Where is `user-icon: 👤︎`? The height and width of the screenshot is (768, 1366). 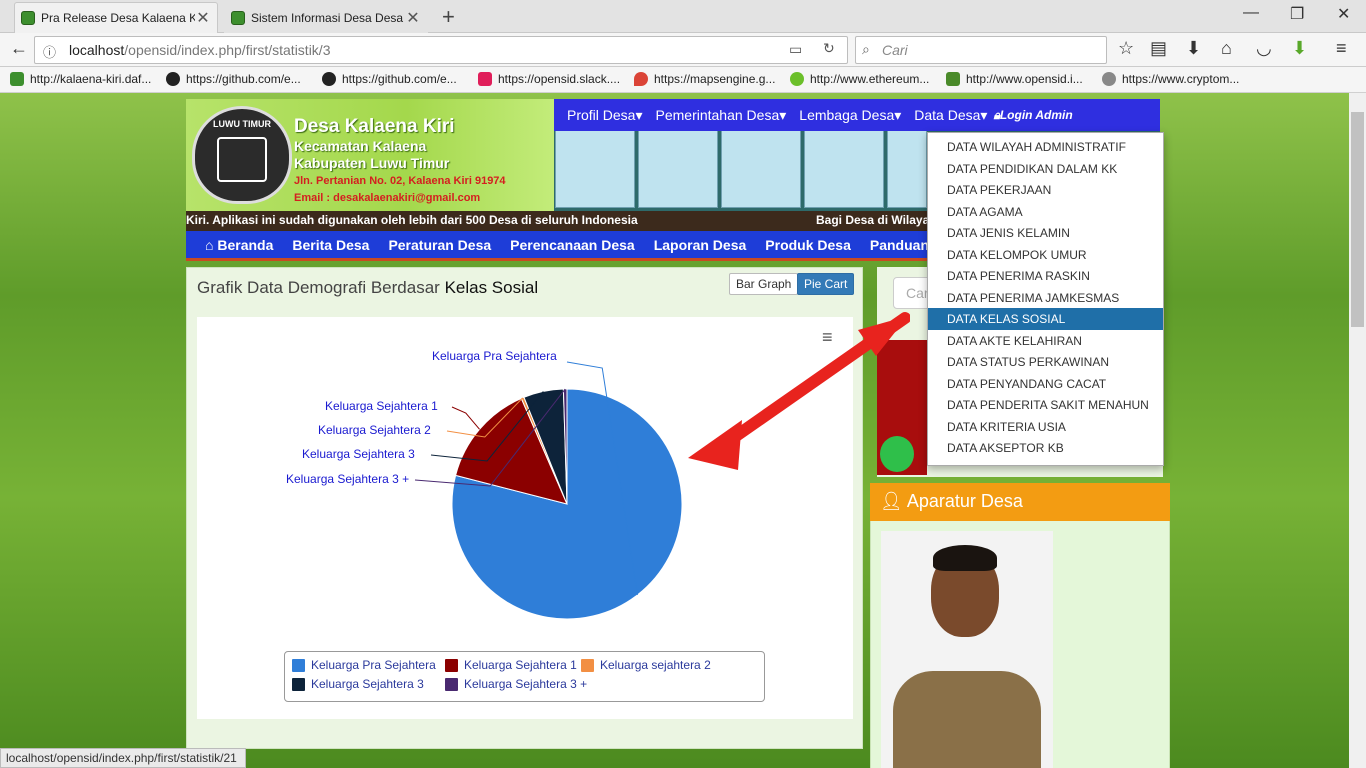 user-icon: 👤︎ is located at coordinates (893, 501).